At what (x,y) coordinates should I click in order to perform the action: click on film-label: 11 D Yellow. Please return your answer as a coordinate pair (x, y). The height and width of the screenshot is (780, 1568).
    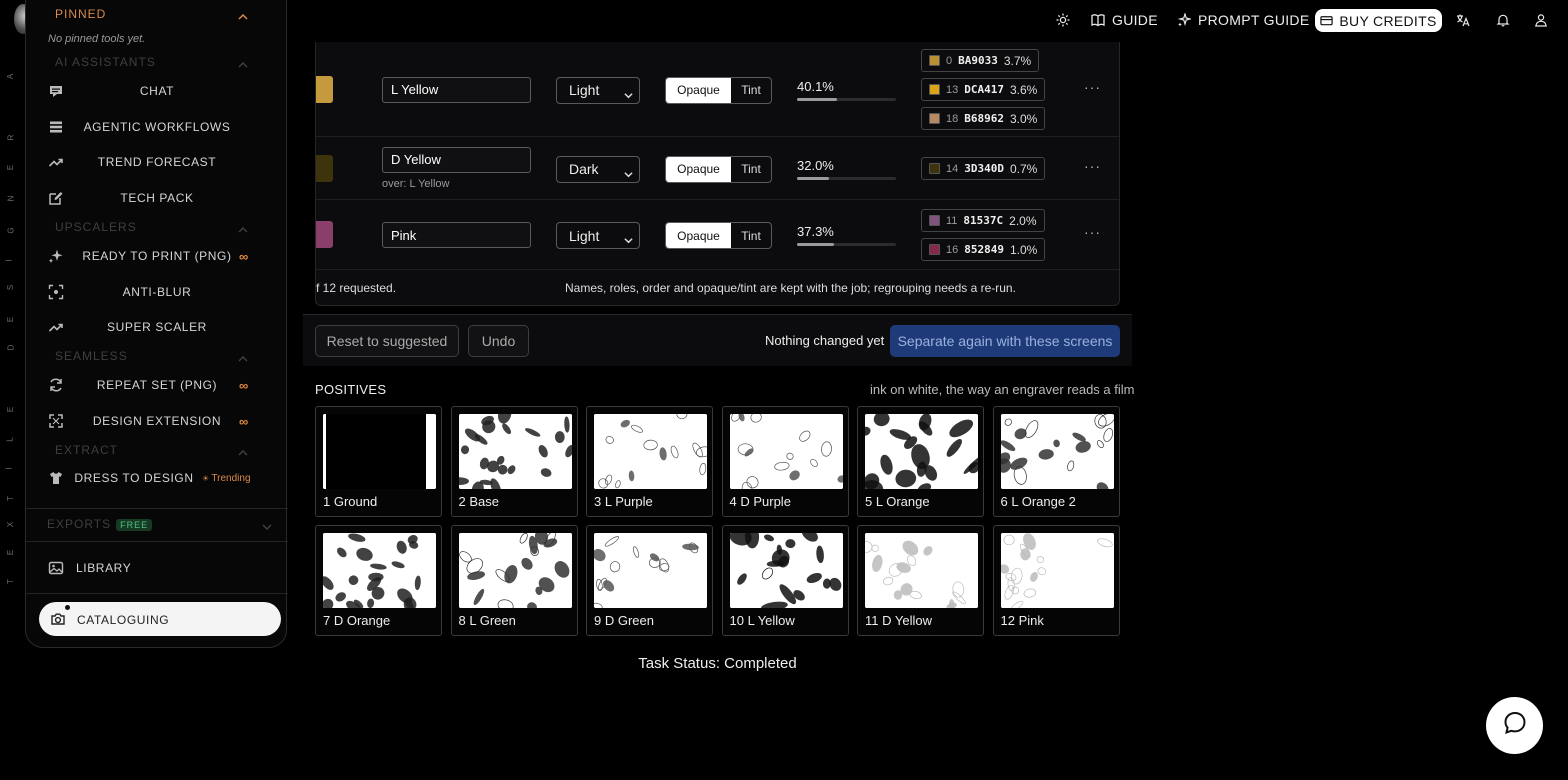
    Looking at the image, I should click on (898, 620).